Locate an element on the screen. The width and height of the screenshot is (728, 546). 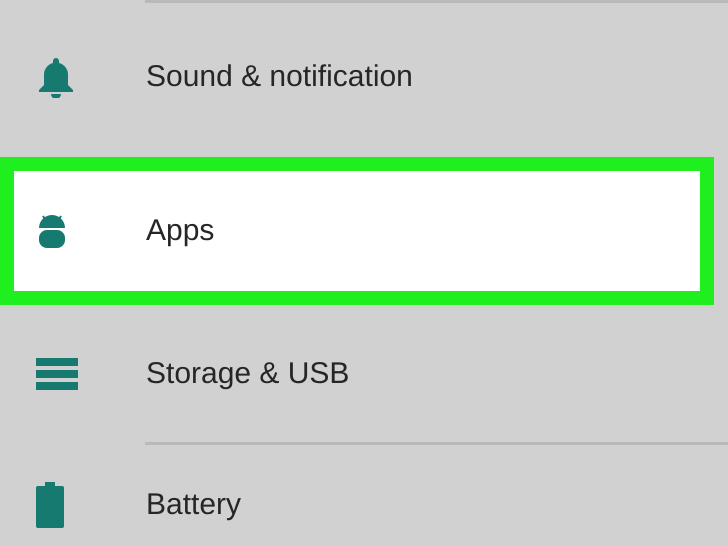
bell-icon is located at coordinates (56, 77).